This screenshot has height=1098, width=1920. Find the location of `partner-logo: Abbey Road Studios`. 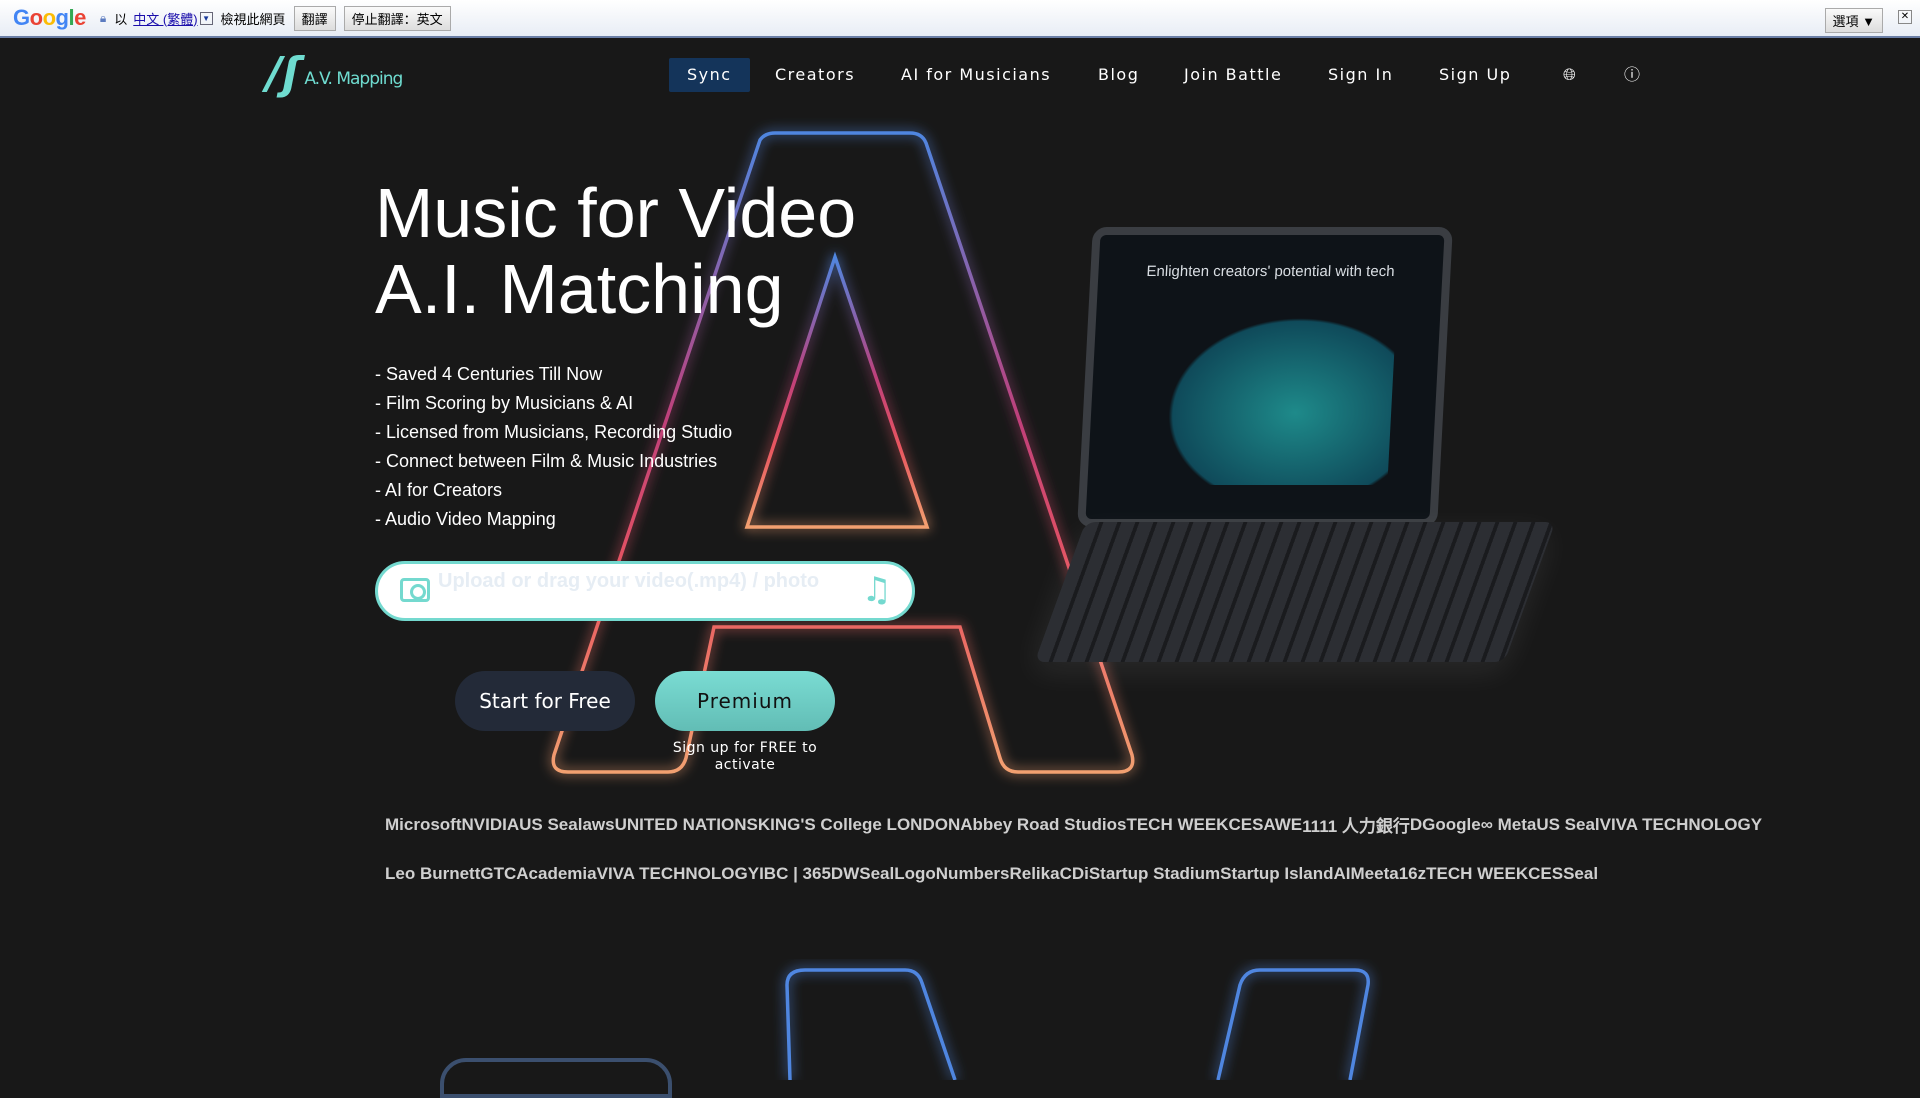

partner-logo: Abbey Road Studios is located at coordinates (1043, 824).